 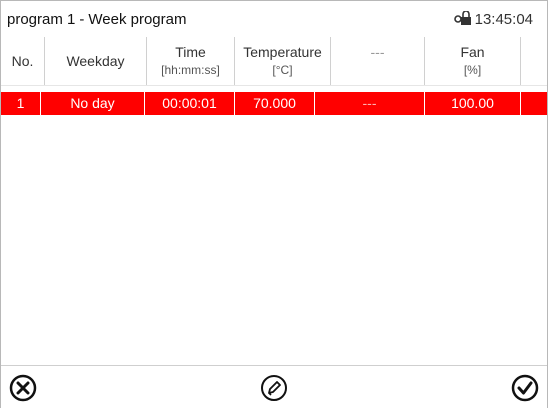 I want to click on column-header-weekday: Weekday, so click(x=96, y=61).